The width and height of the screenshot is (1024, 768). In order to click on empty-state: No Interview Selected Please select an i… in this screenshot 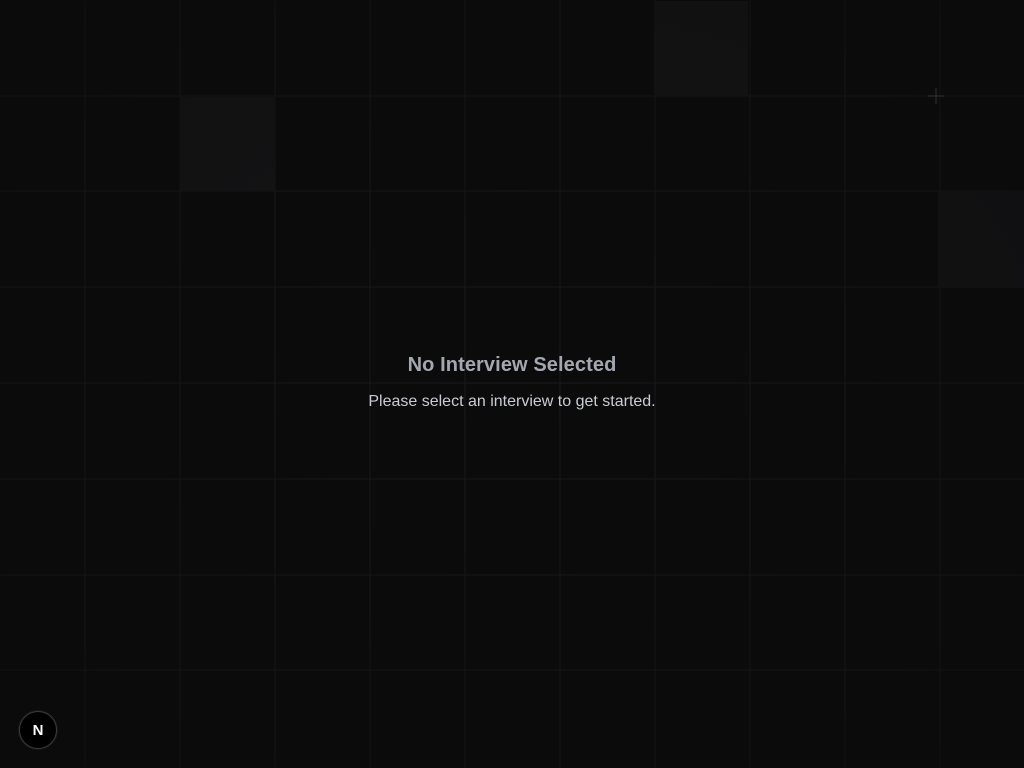, I will do `click(512, 381)`.